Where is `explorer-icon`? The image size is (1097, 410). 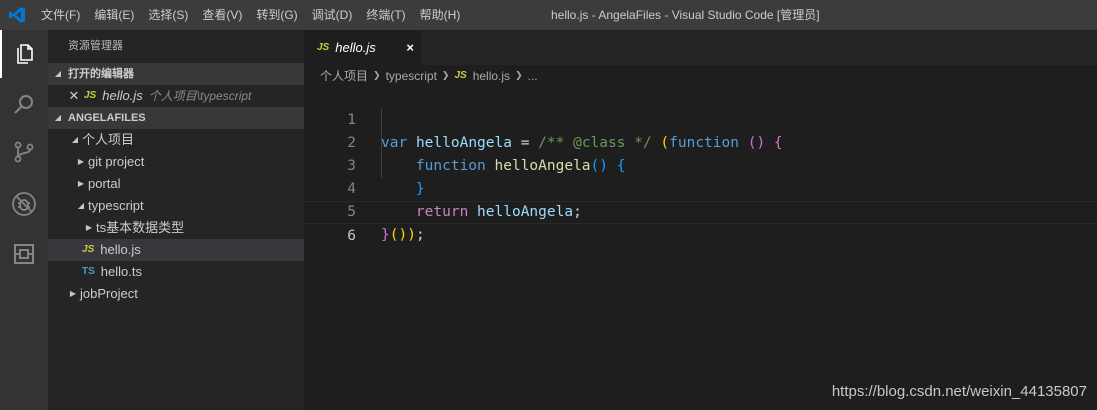 explorer-icon is located at coordinates (24, 54).